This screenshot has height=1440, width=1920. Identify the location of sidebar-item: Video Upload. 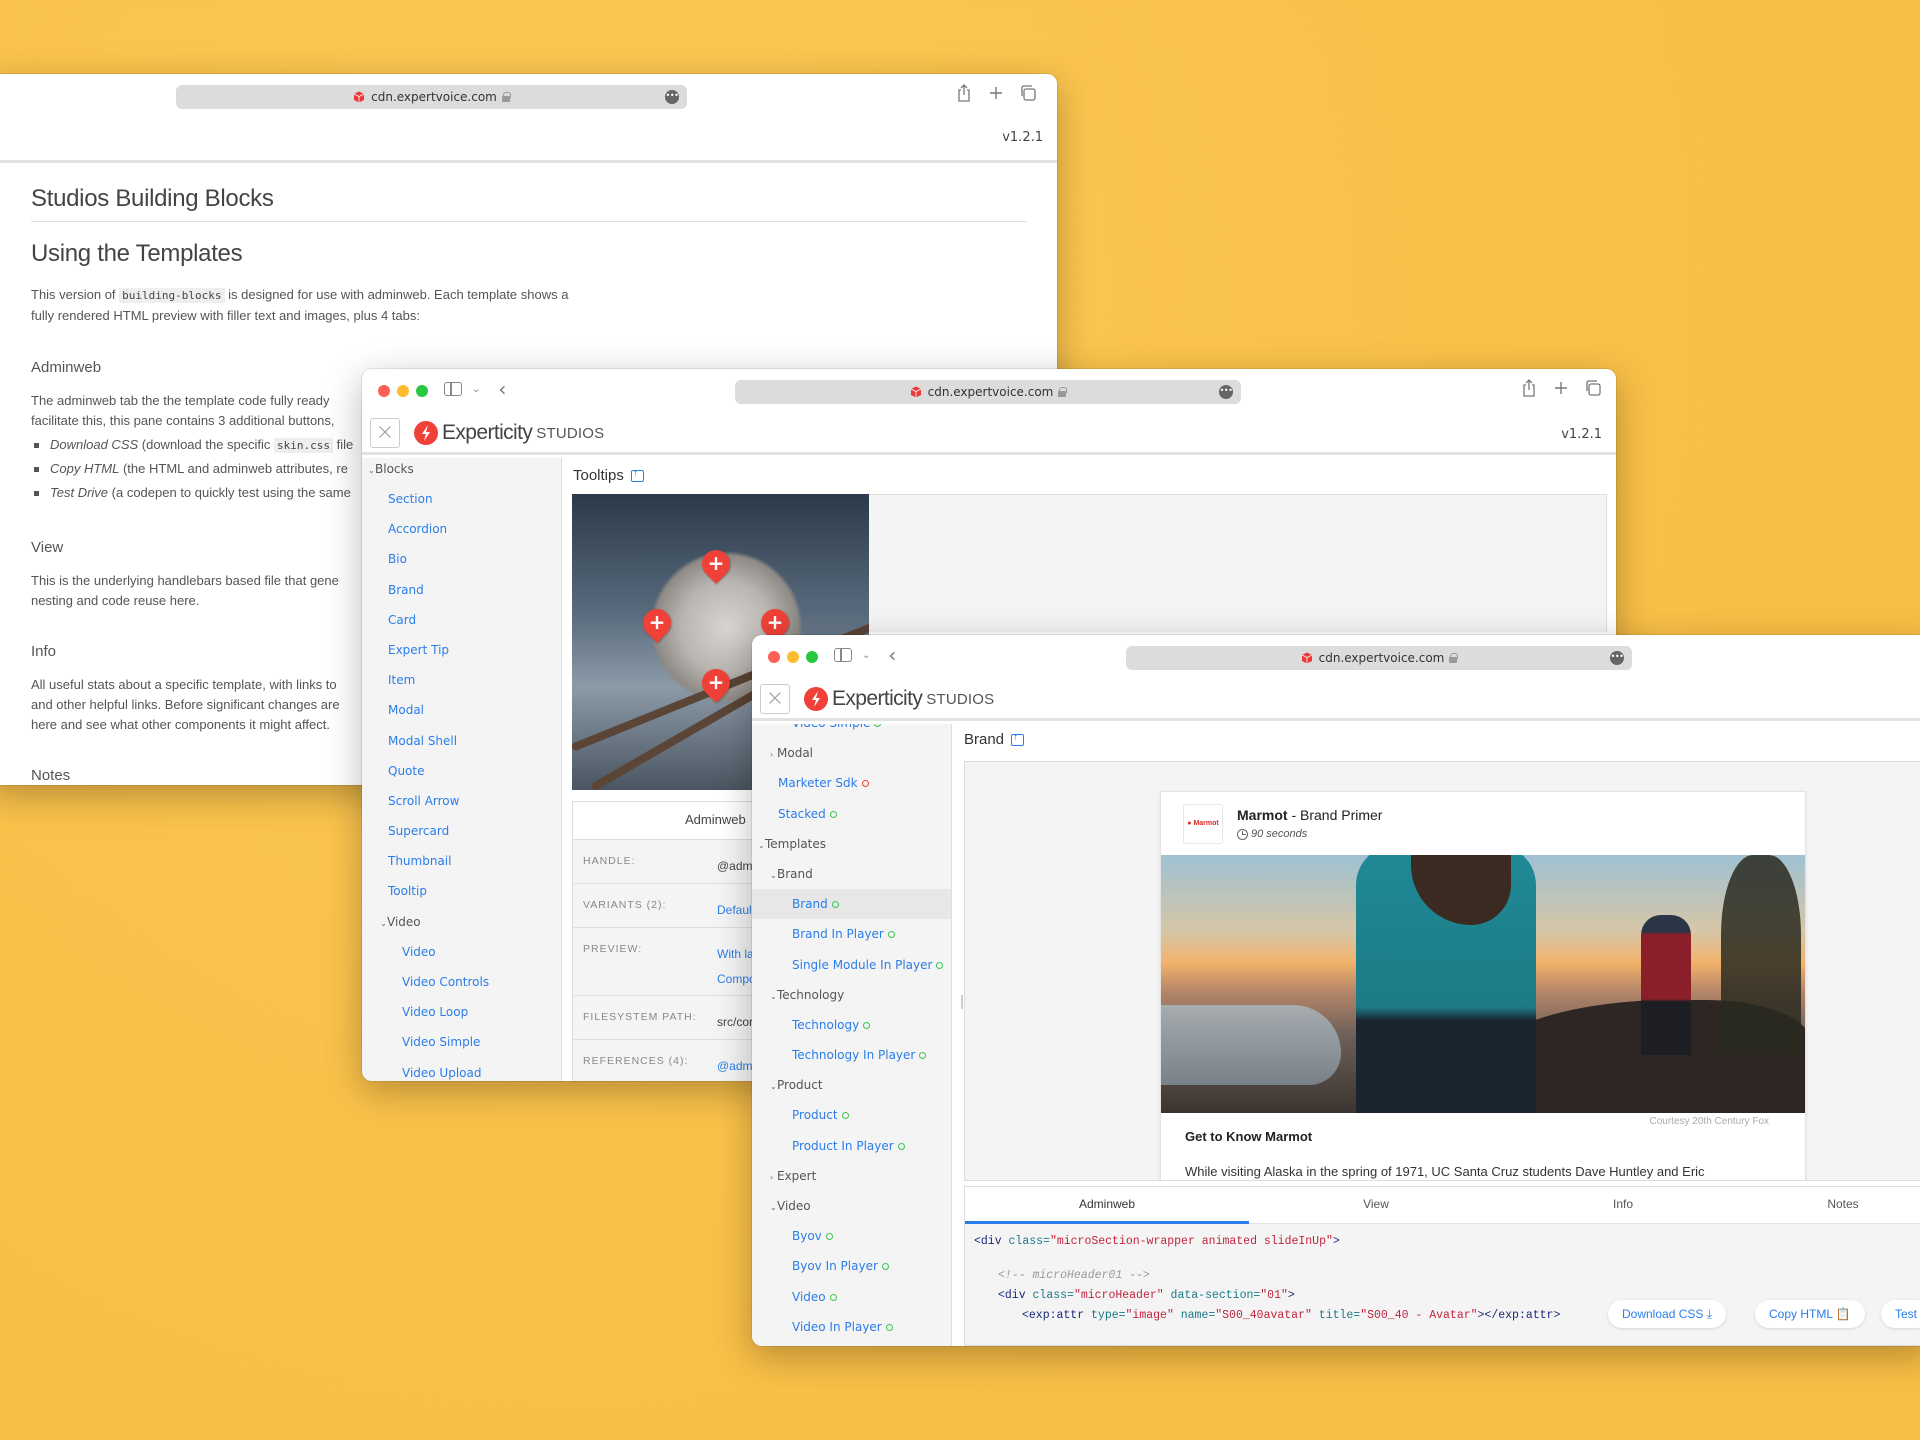
(461, 1069).